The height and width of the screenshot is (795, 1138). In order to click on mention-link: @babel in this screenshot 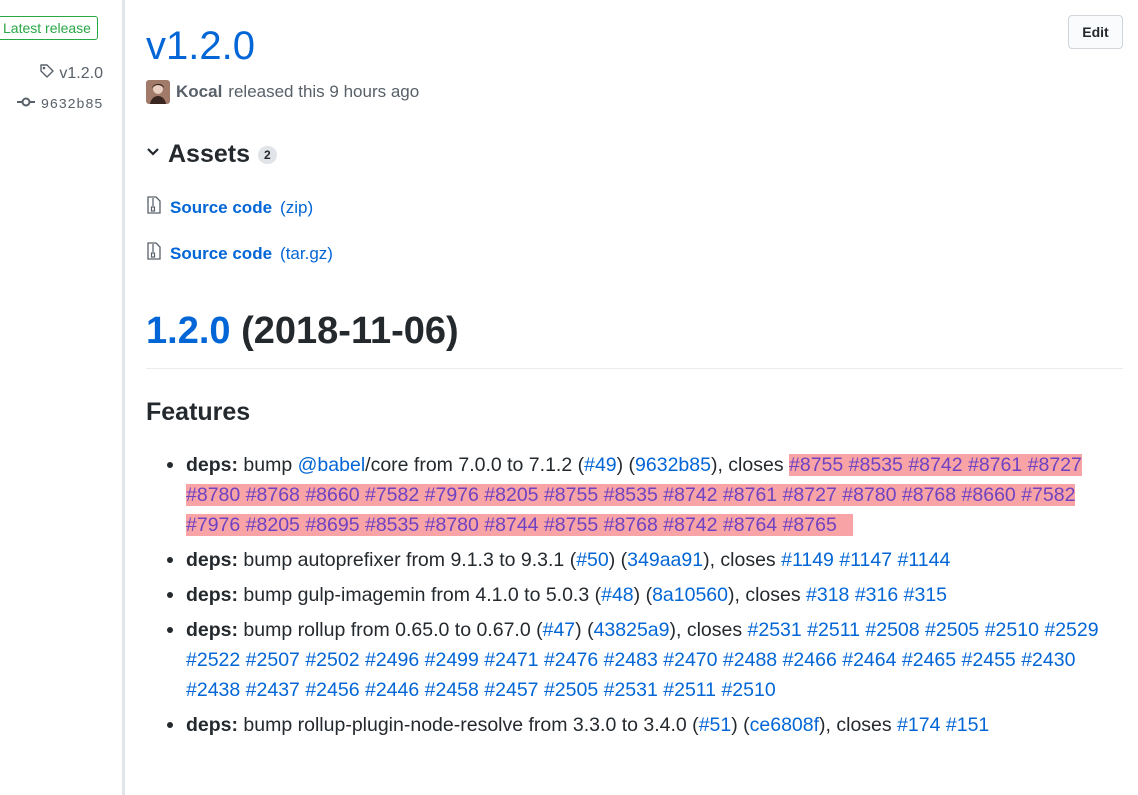, I will do `click(332, 465)`.